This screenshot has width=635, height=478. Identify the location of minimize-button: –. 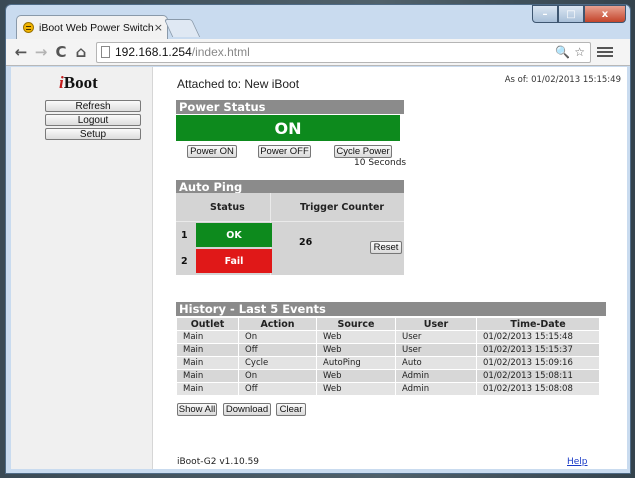
(545, 14).